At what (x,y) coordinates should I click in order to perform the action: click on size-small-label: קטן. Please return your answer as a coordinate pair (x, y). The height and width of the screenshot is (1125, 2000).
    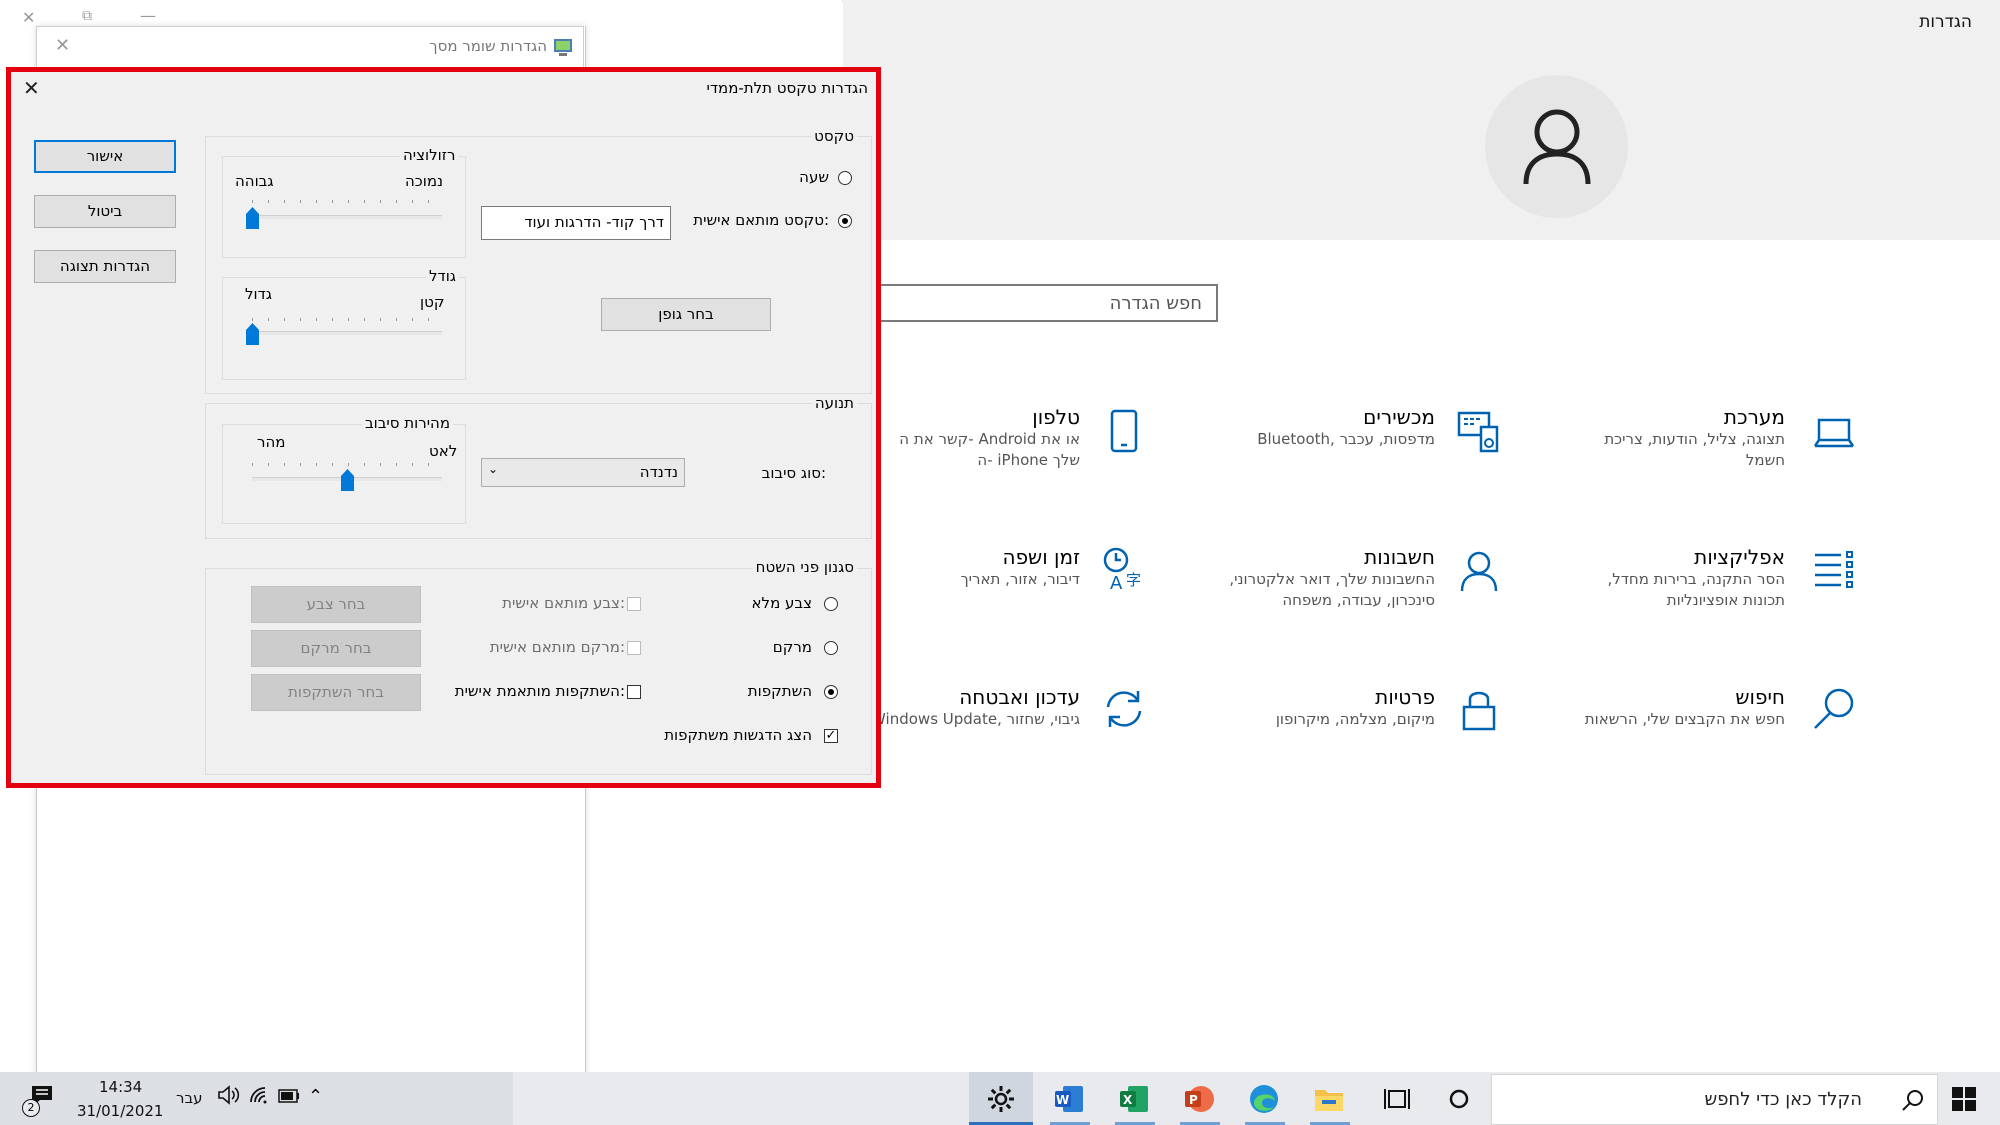
    Looking at the image, I should click on (432, 302).